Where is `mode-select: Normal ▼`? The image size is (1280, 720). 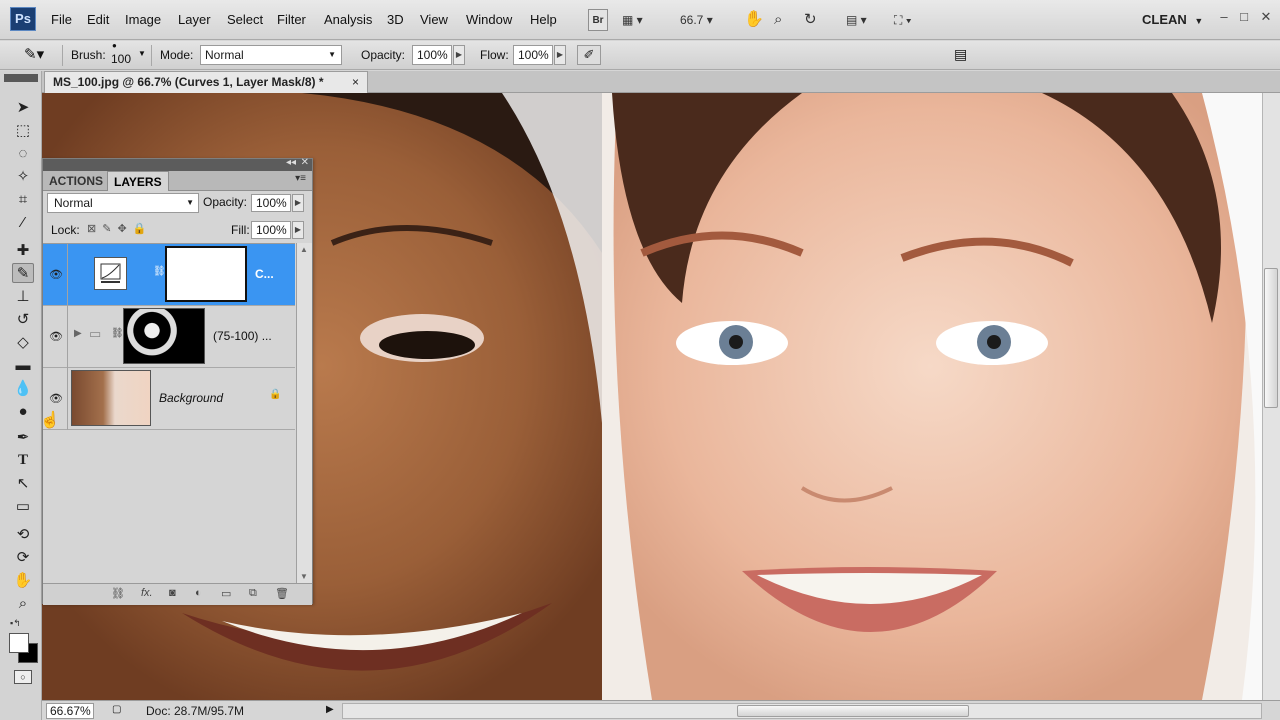 mode-select: Normal ▼ is located at coordinates (271, 55).